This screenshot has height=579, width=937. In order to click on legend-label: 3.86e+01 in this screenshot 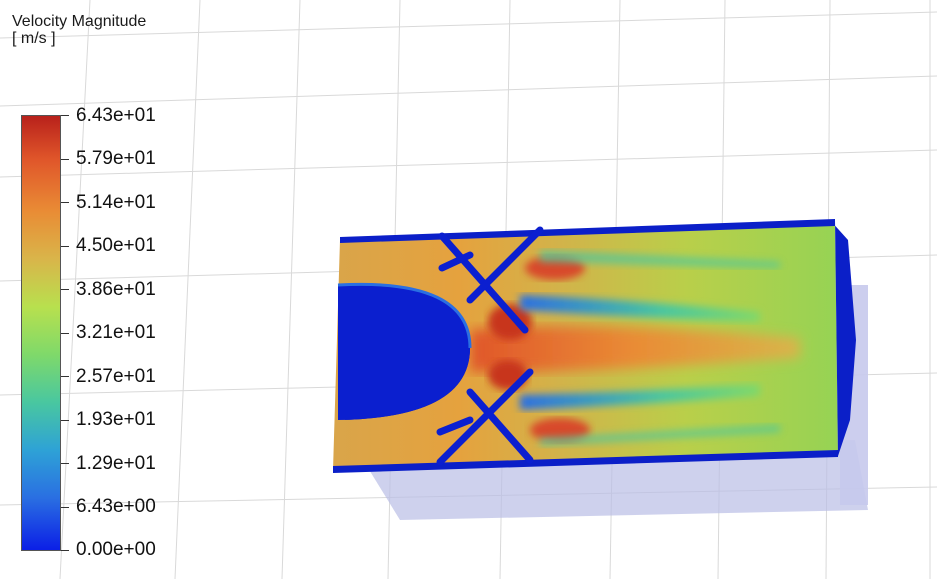, I will do `click(116, 289)`.